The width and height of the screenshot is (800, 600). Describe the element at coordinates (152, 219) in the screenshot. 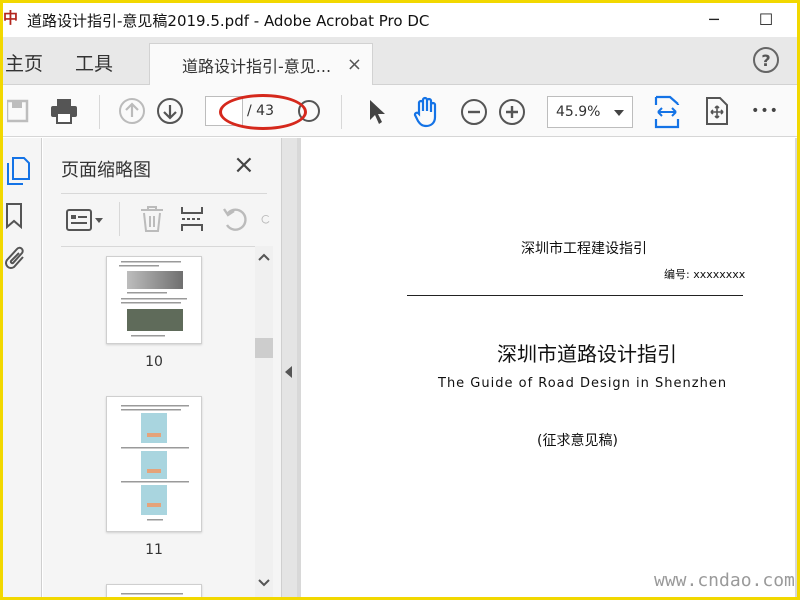

I see `delete-icon` at that location.